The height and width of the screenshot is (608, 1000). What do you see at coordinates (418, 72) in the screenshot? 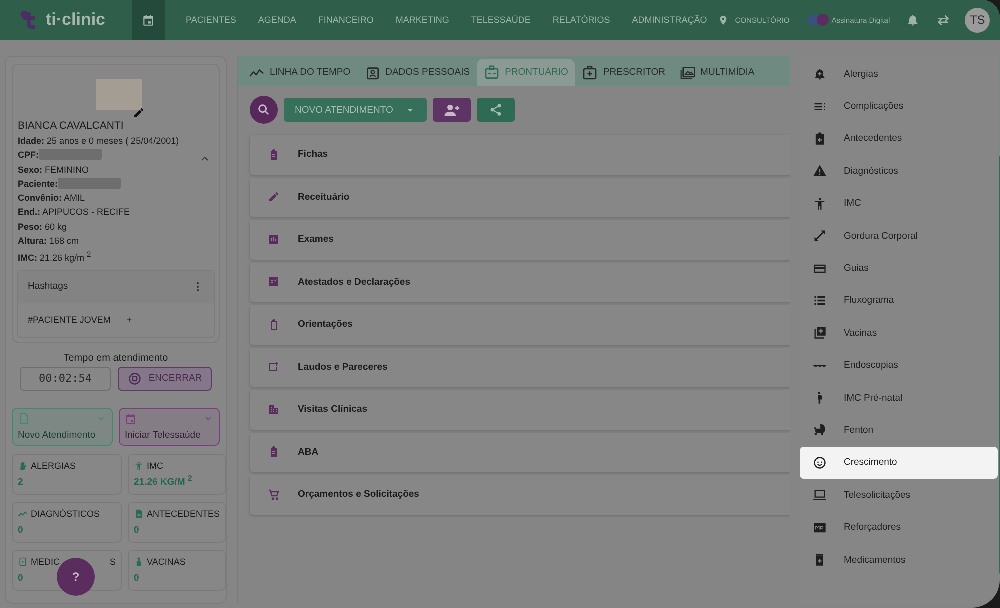
I see `tab: DADOS PESSOAIS` at bounding box center [418, 72].